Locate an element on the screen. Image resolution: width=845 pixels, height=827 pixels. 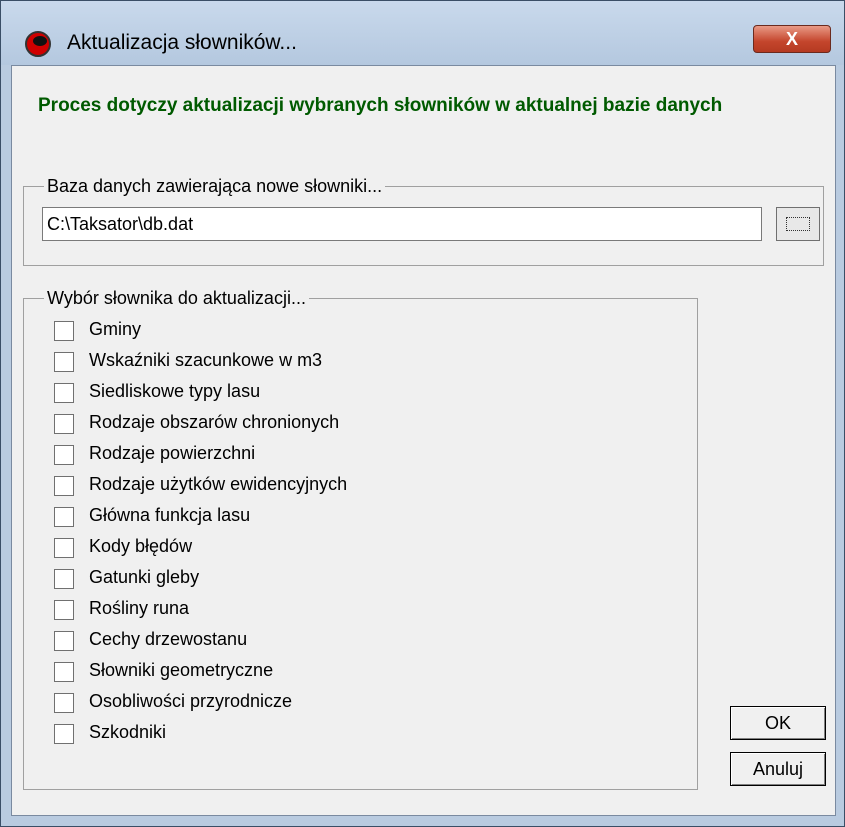
checkbox-label: Siedliskowe typy lasu is located at coordinates (175, 391).